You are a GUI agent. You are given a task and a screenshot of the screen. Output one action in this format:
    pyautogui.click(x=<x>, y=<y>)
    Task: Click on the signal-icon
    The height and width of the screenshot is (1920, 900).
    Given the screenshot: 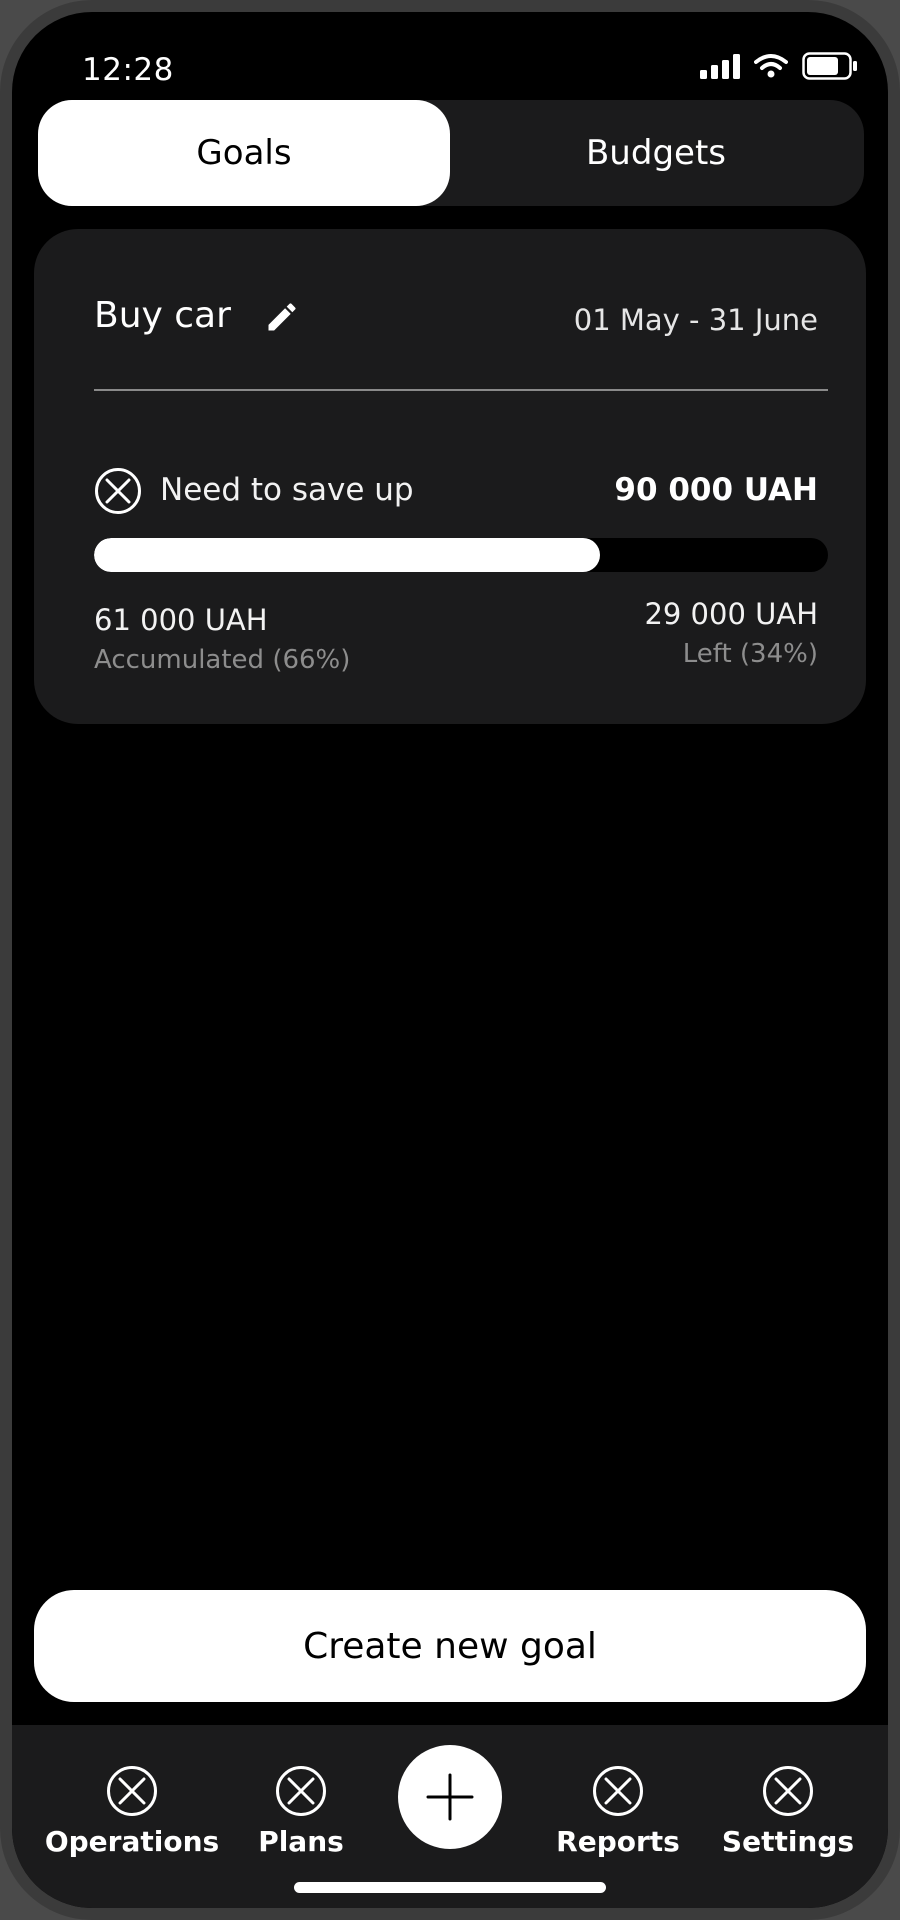 What is the action you would take?
    pyautogui.click(x=720, y=66)
    